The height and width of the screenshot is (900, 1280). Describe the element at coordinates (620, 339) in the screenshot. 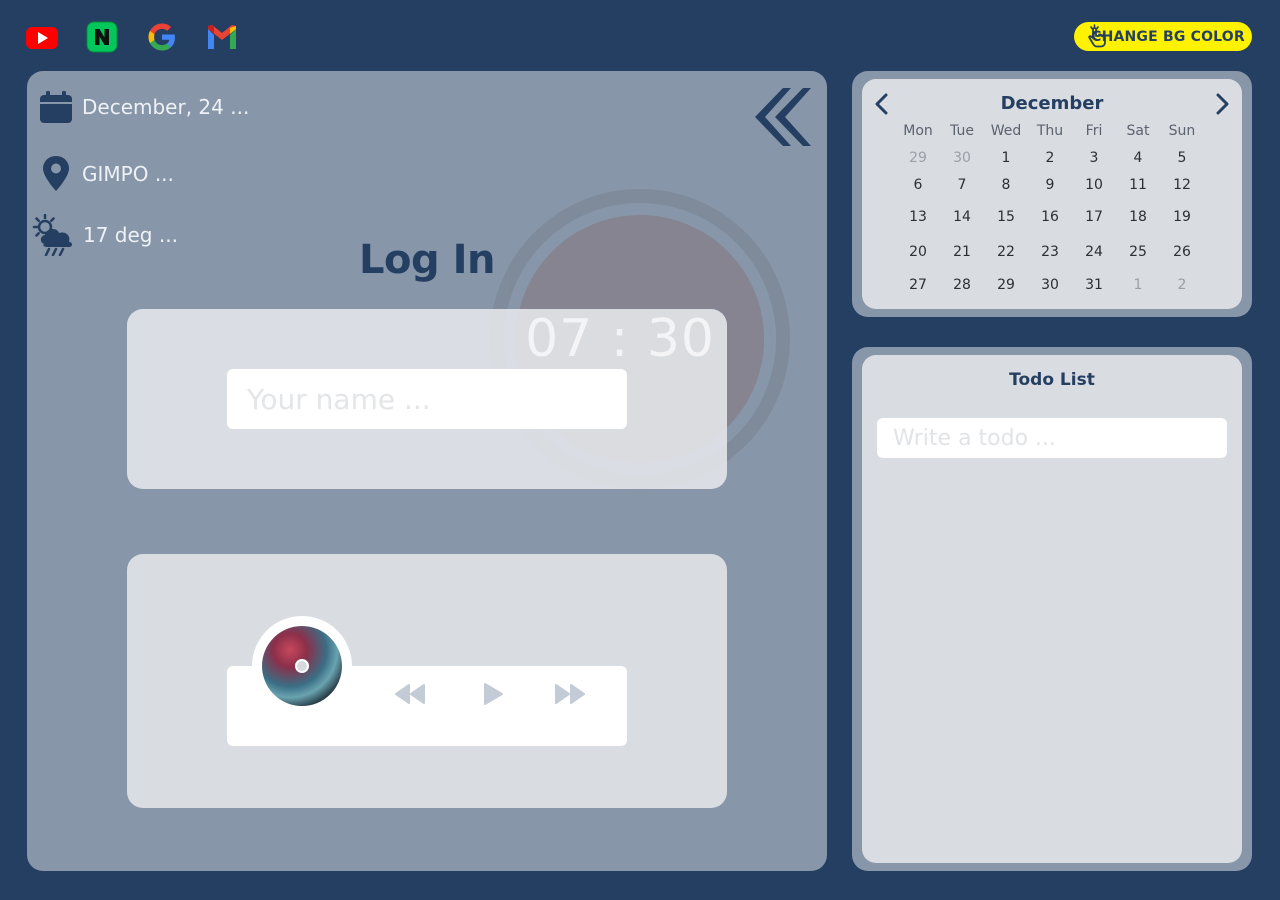

I see `clock-time: 07 : 30` at that location.